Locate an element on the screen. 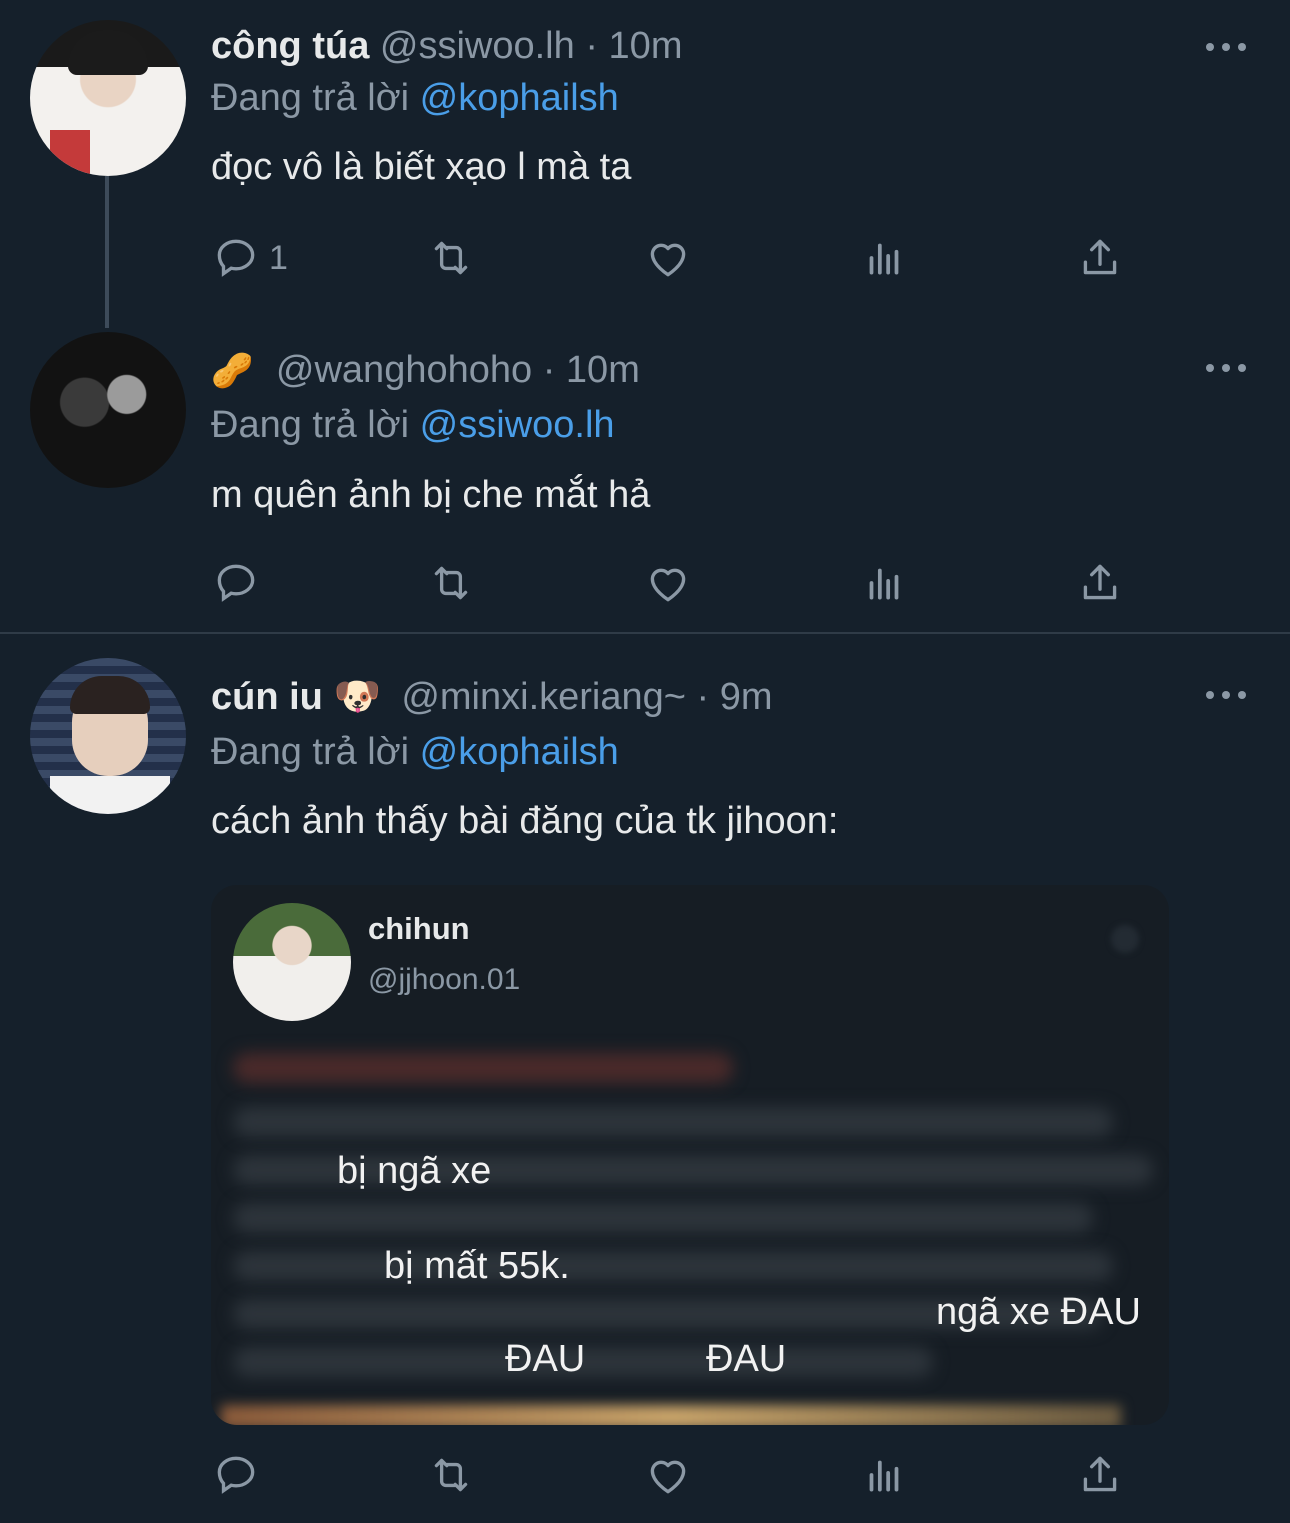  handle: @wanghohoho is located at coordinates (404, 370).